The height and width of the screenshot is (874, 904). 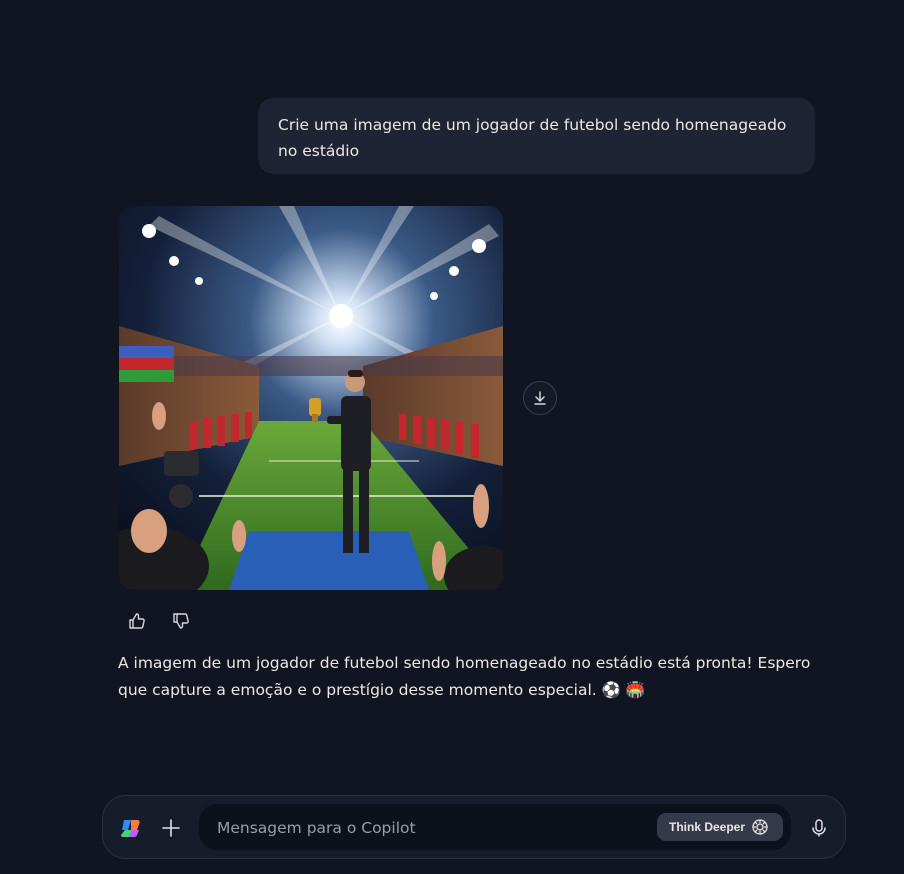 I want to click on think-deeper-button: Think Deeper, so click(x=720, y=827).